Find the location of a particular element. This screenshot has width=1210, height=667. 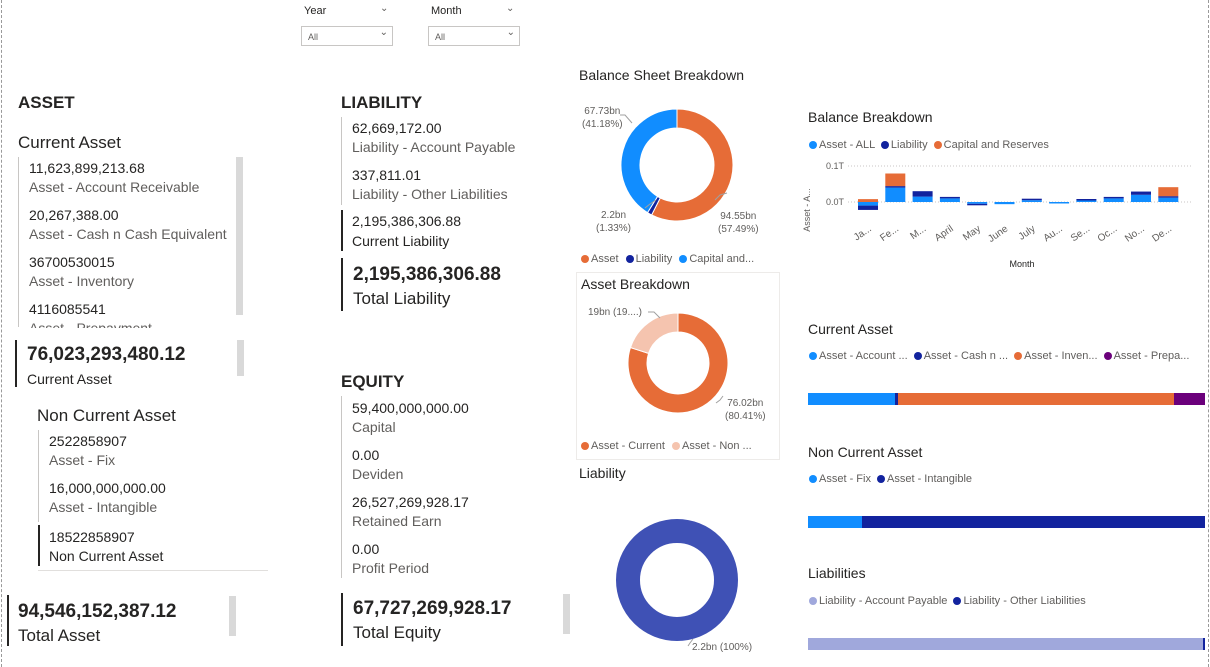

non-current-asset-stacked-bar is located at coordinates (1006, 522).